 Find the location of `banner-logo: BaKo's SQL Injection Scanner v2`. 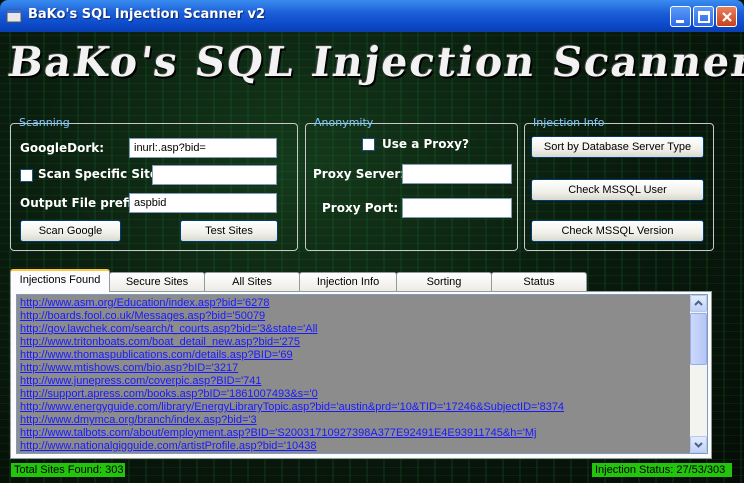

banner-logo: BaKo's SQL Injection Scanner v2 is located at coordinates (374, 62).